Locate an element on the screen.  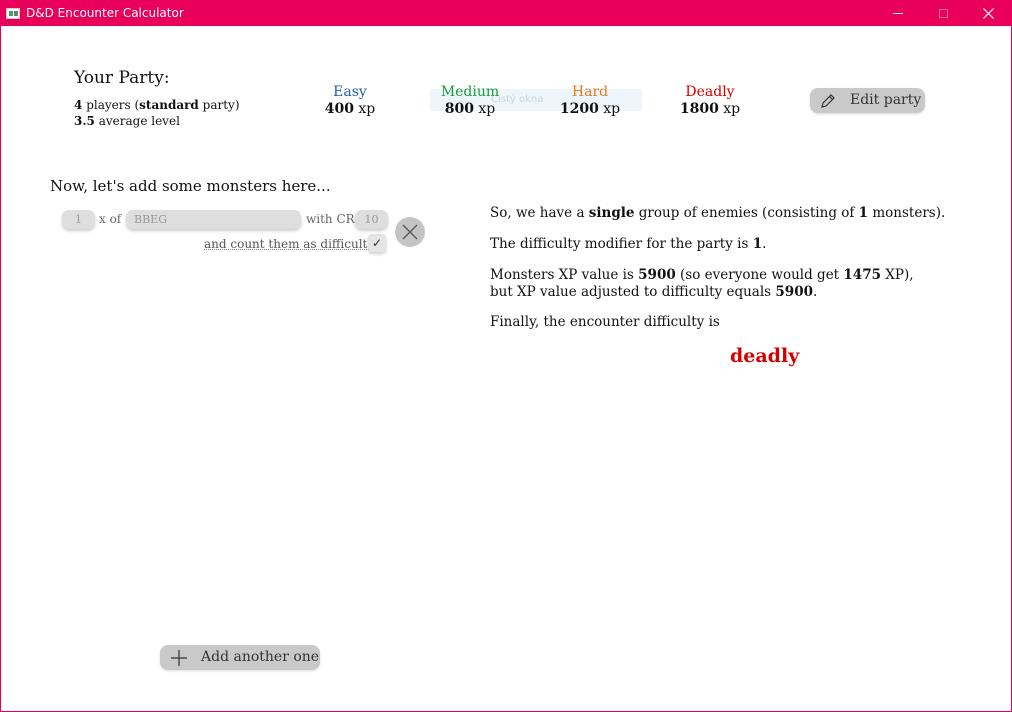
threshold-name: Easy is located at coordinates (350, 92).